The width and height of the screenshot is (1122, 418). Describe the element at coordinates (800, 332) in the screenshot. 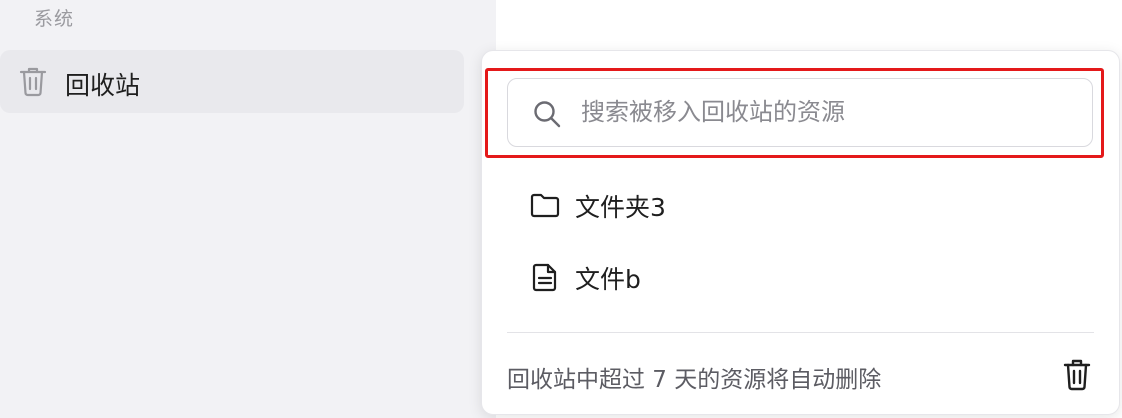

I see `divider` at that location.